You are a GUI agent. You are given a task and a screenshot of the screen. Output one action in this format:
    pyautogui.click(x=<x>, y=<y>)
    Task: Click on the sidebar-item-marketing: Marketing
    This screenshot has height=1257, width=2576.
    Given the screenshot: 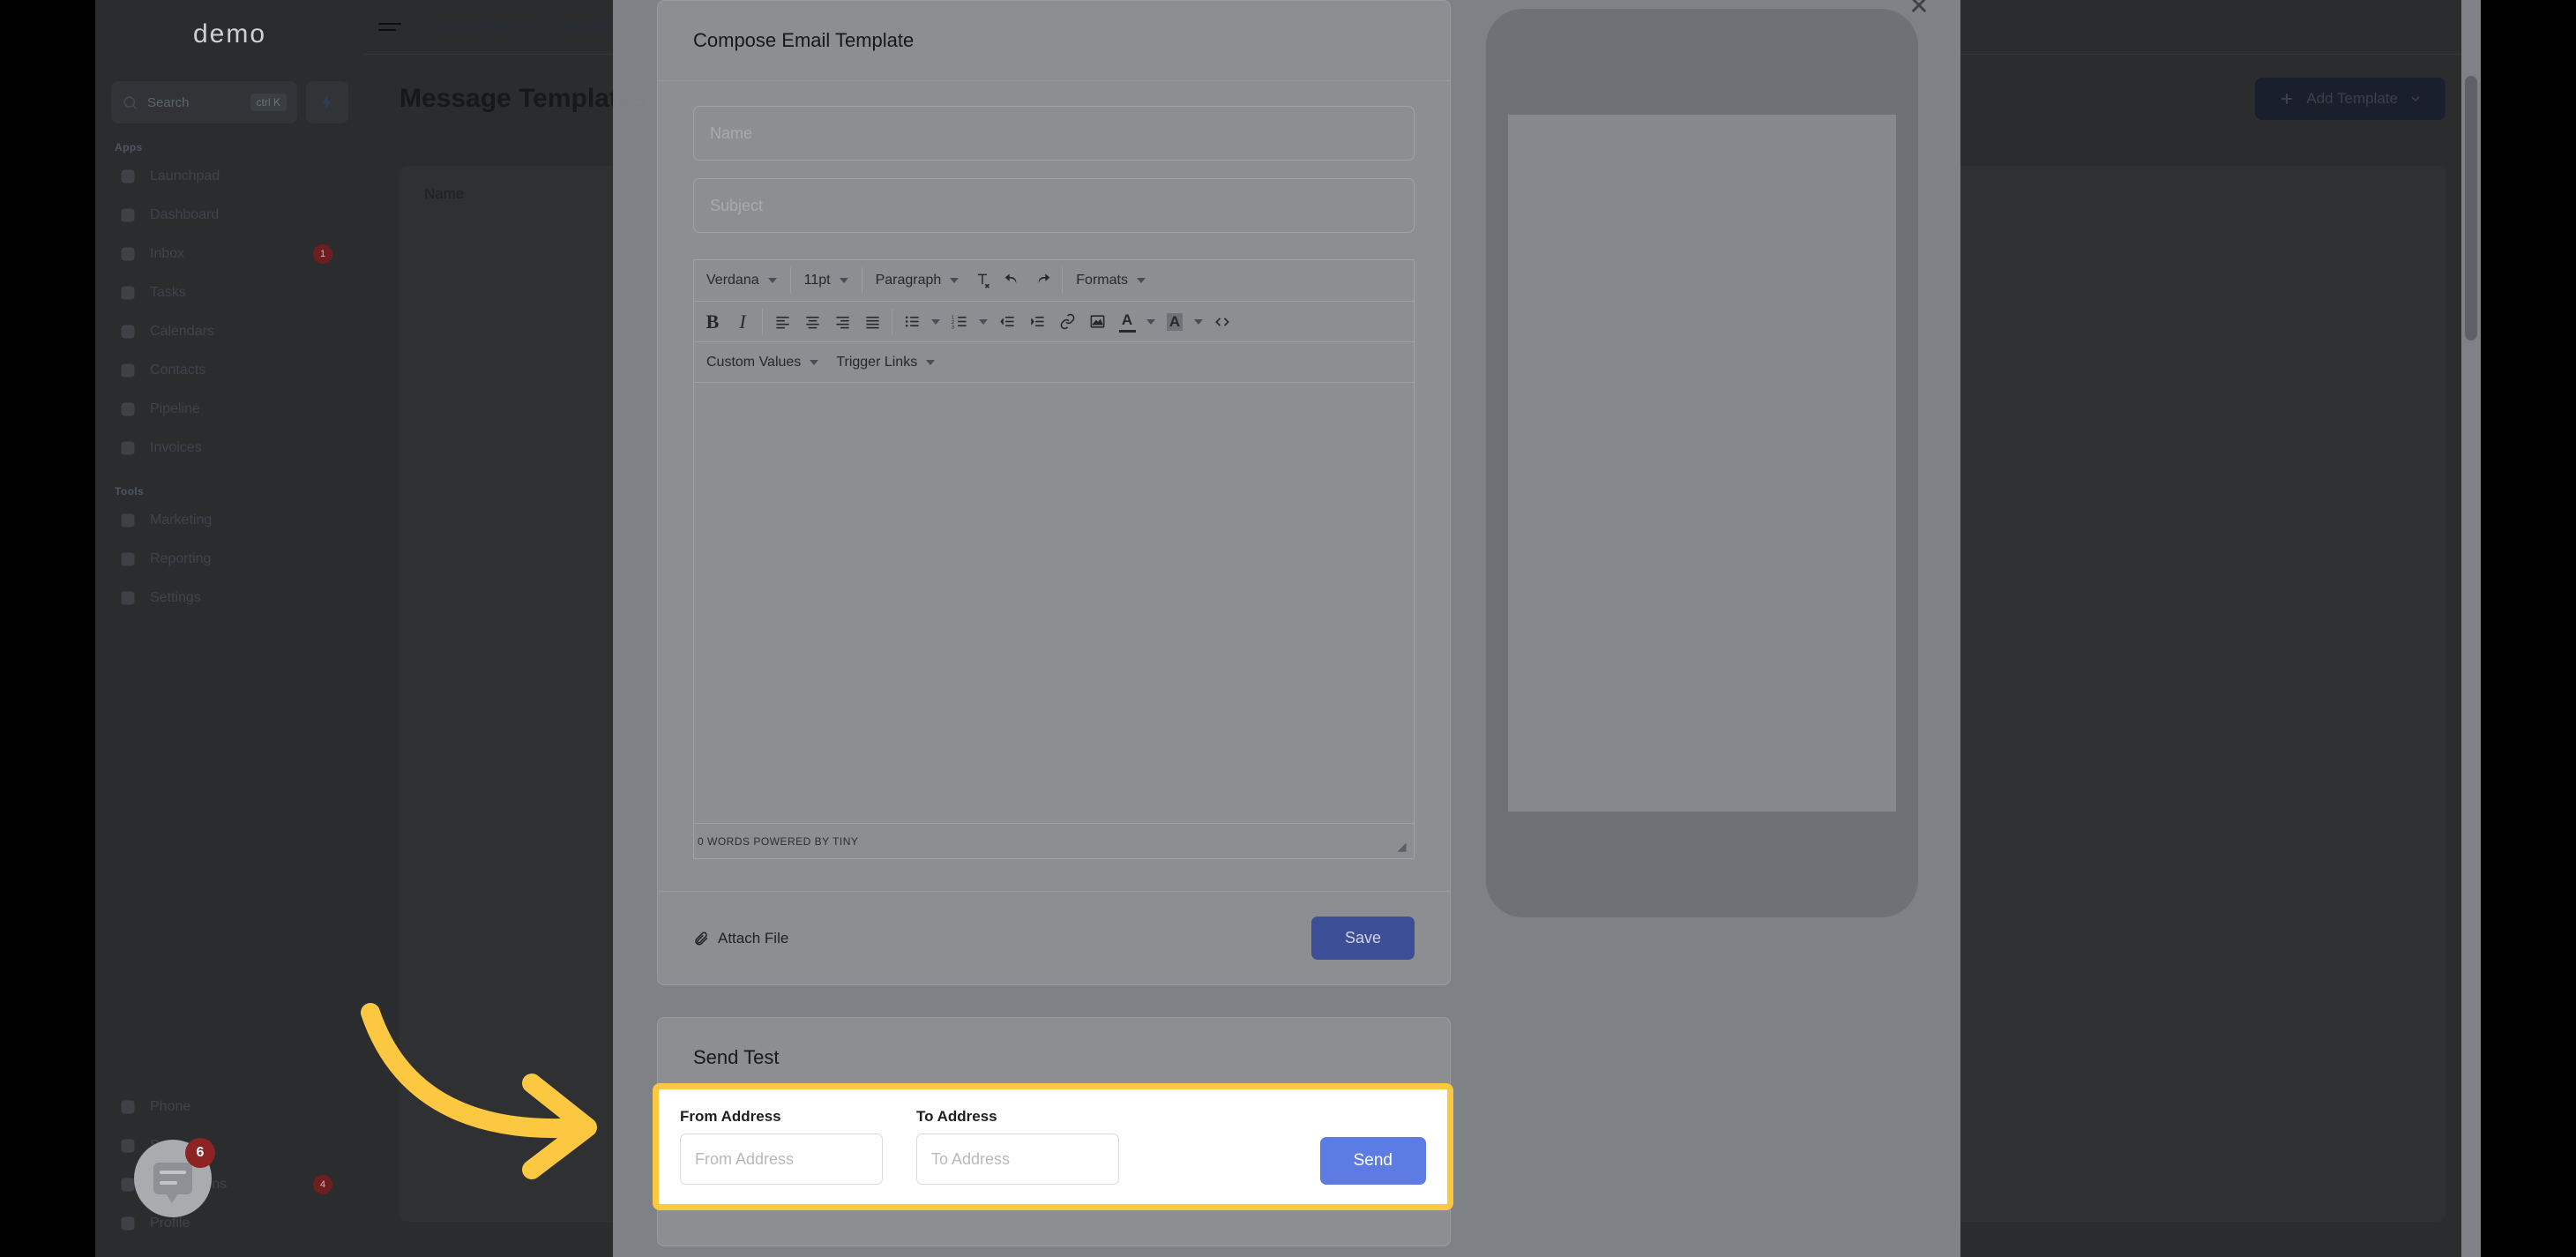 What is the action you would take?
    pyautogui.click(x=229, y=520)
    